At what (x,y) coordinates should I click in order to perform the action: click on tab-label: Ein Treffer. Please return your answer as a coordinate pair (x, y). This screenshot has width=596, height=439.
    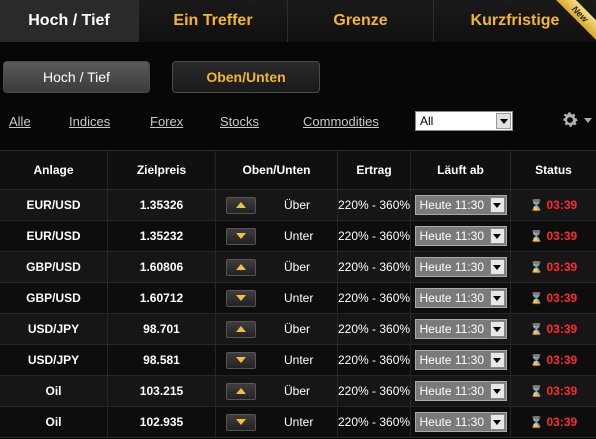
    Looking at the image, I should click on (213, 20).